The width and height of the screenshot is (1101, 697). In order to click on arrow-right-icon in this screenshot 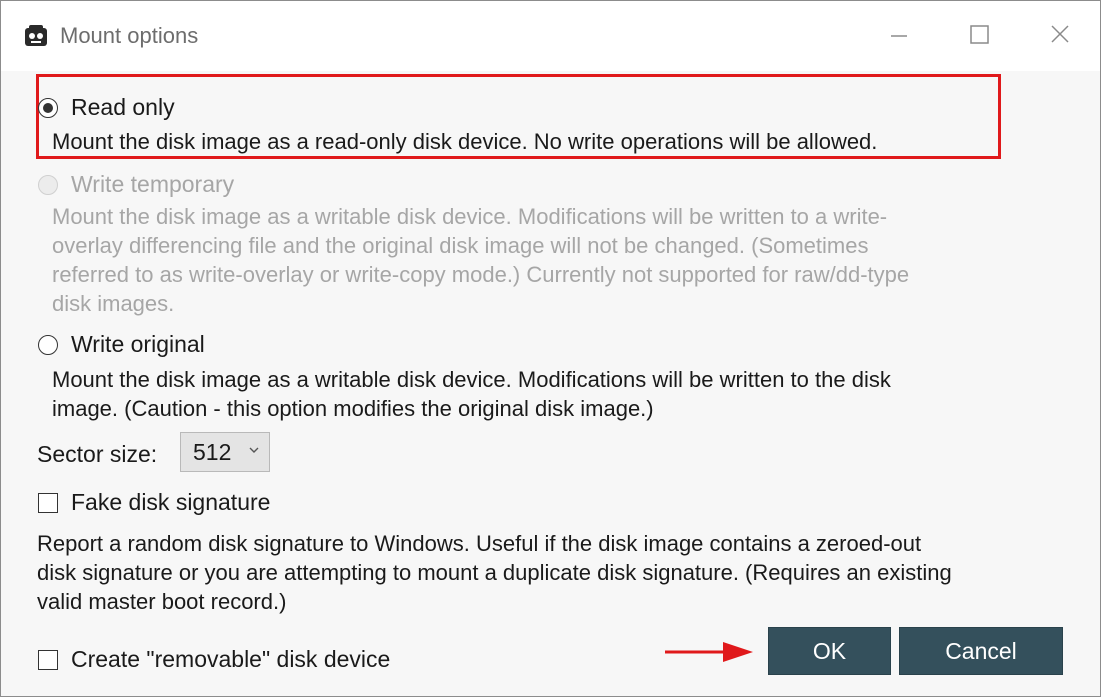, I will do `click(709, 652)`.